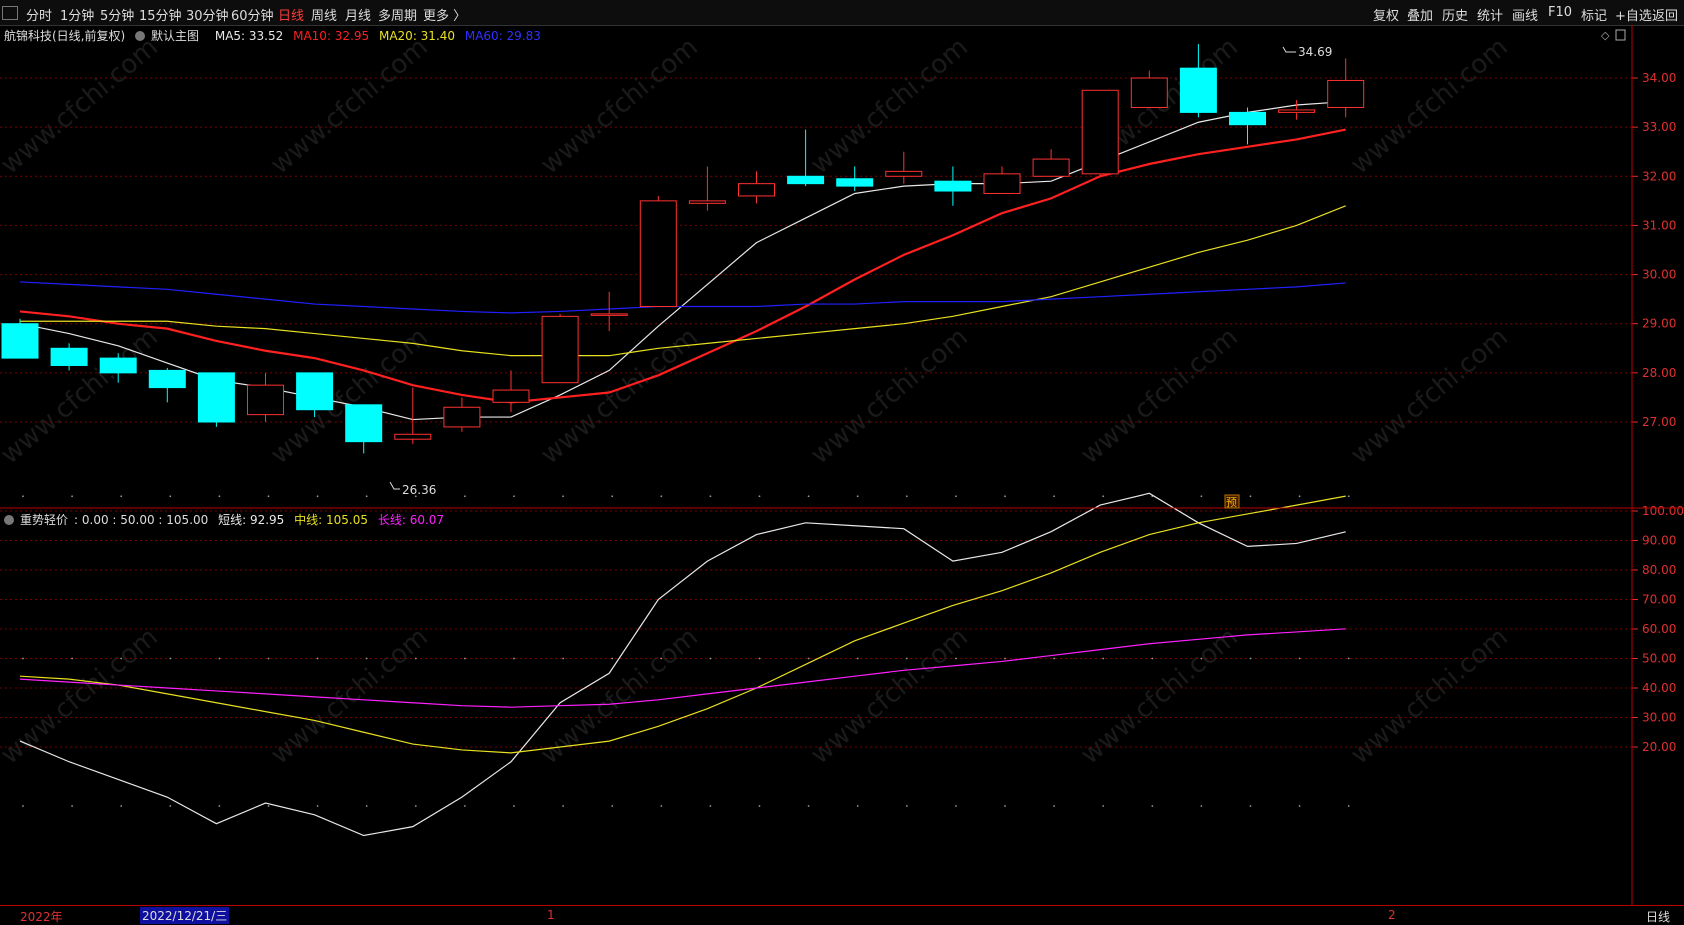 Image resolution: width=1684 pixels, height=925 pixels. What do you see at coordinates (1594, 14) in the screenshot?
I see `mark-button: 标记` at bounding box center [1594, 14].